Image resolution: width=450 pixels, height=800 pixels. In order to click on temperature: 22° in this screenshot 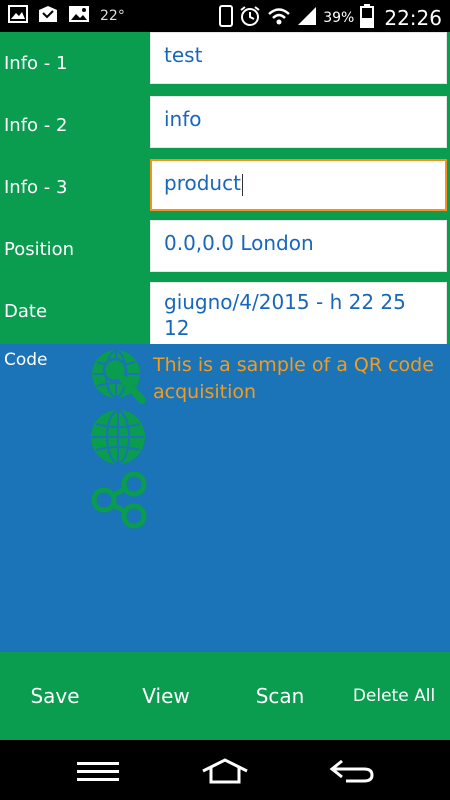, I will do `click(112, 16)`.